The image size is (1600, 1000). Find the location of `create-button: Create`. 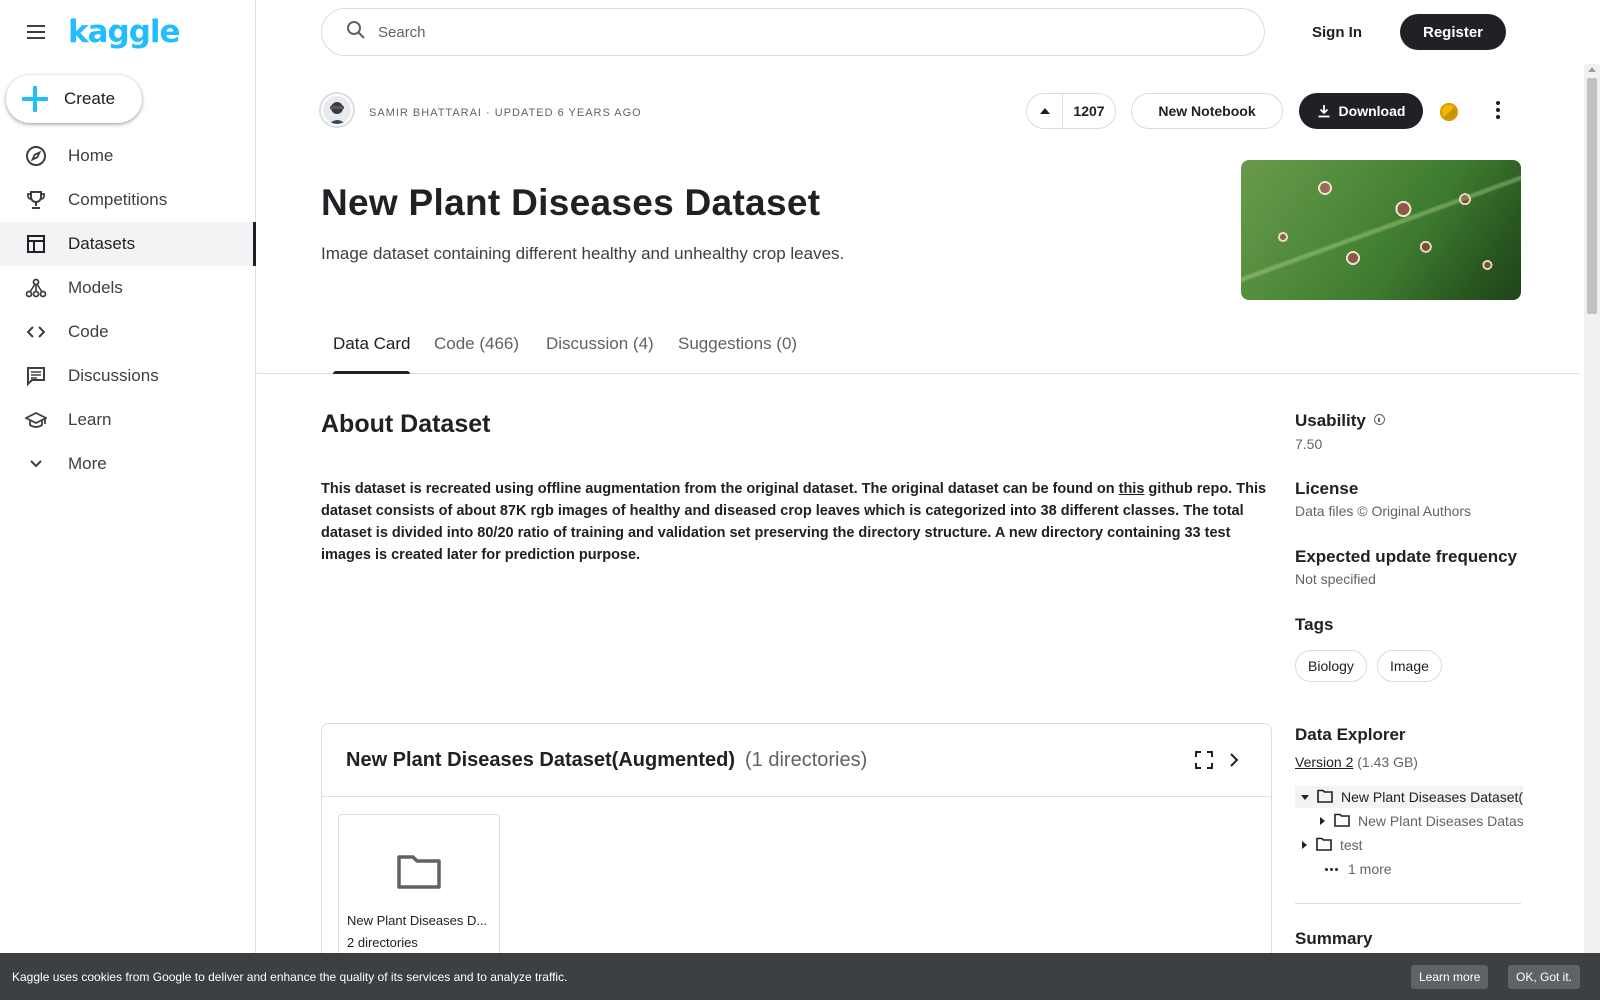

create-button: Create is located at coordinates (74, 99).